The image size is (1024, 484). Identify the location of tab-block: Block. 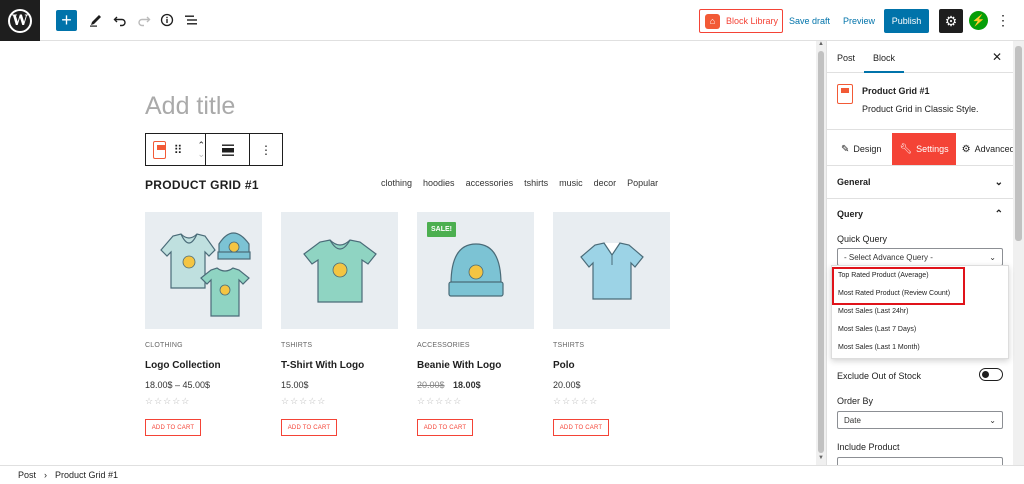
(884, 63).